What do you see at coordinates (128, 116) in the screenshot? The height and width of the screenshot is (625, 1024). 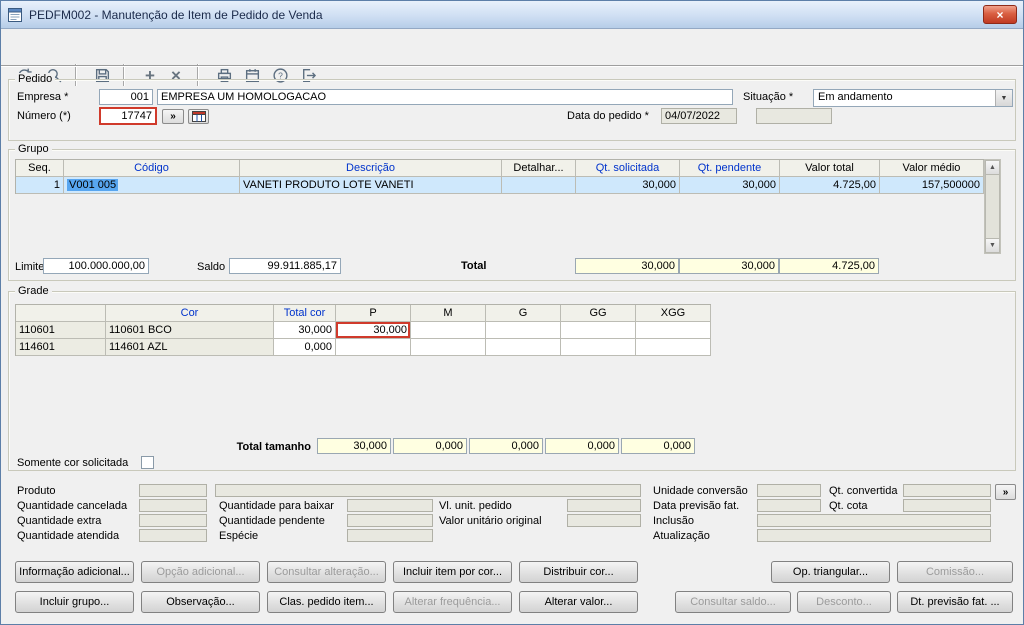 I see `numero-field: 17747` at bounding box center [128, 116].